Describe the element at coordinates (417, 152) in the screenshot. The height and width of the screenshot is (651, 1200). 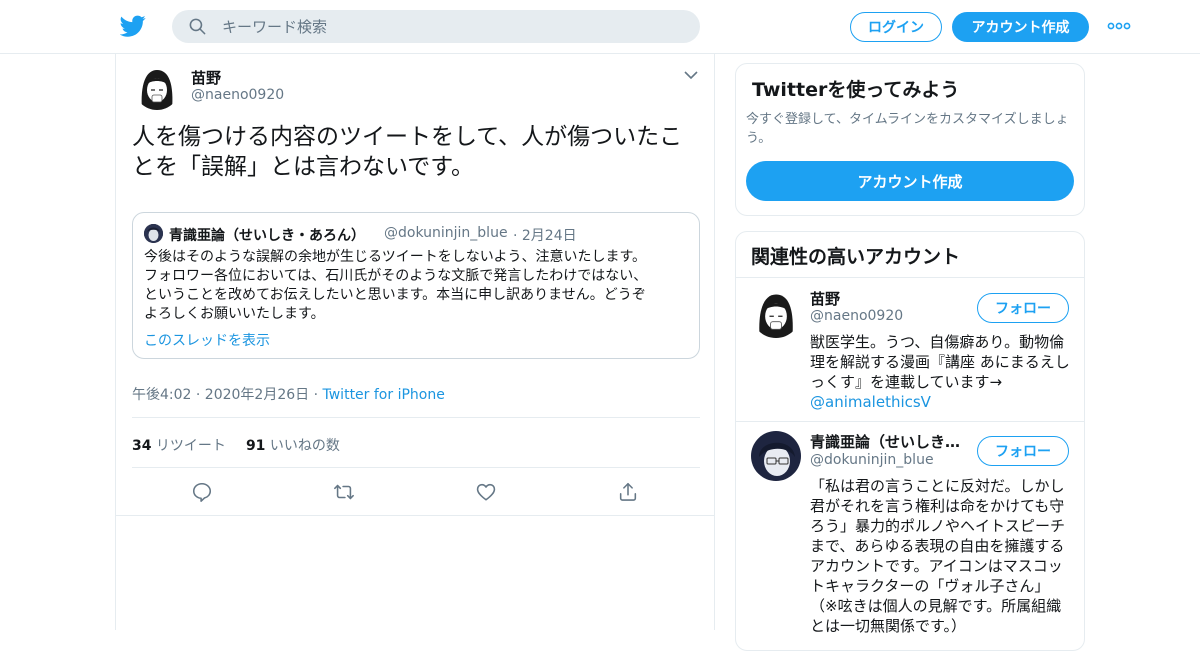
I see `tweet-text: 人を傷つける内容のツイートをして、人が傷ついたこ とを「誤解」とは言わないです。` at that location.